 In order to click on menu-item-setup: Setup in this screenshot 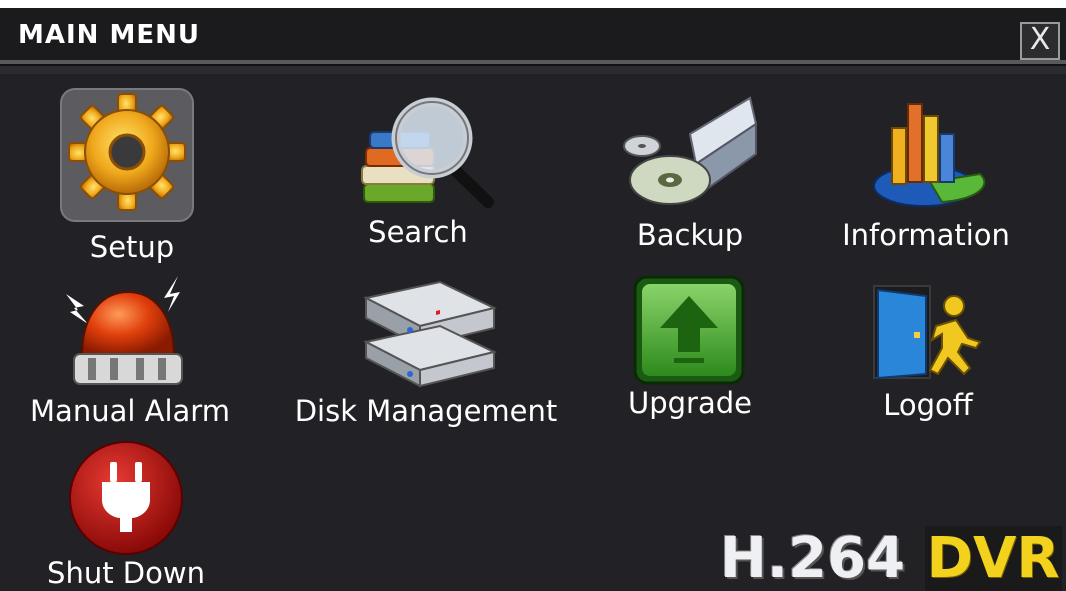, I will do `click(125, 175)`.